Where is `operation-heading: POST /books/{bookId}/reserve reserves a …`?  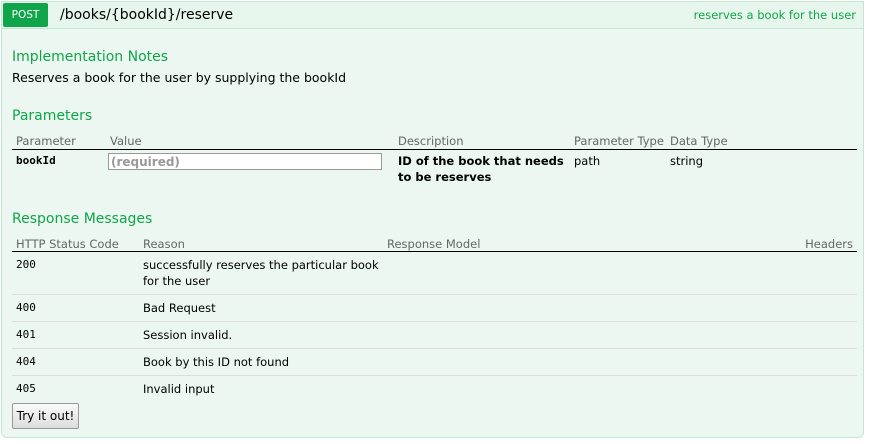
operation-heading: POST /books/{bookId}/reserve reserves a … is located at coordinates (432, 15).